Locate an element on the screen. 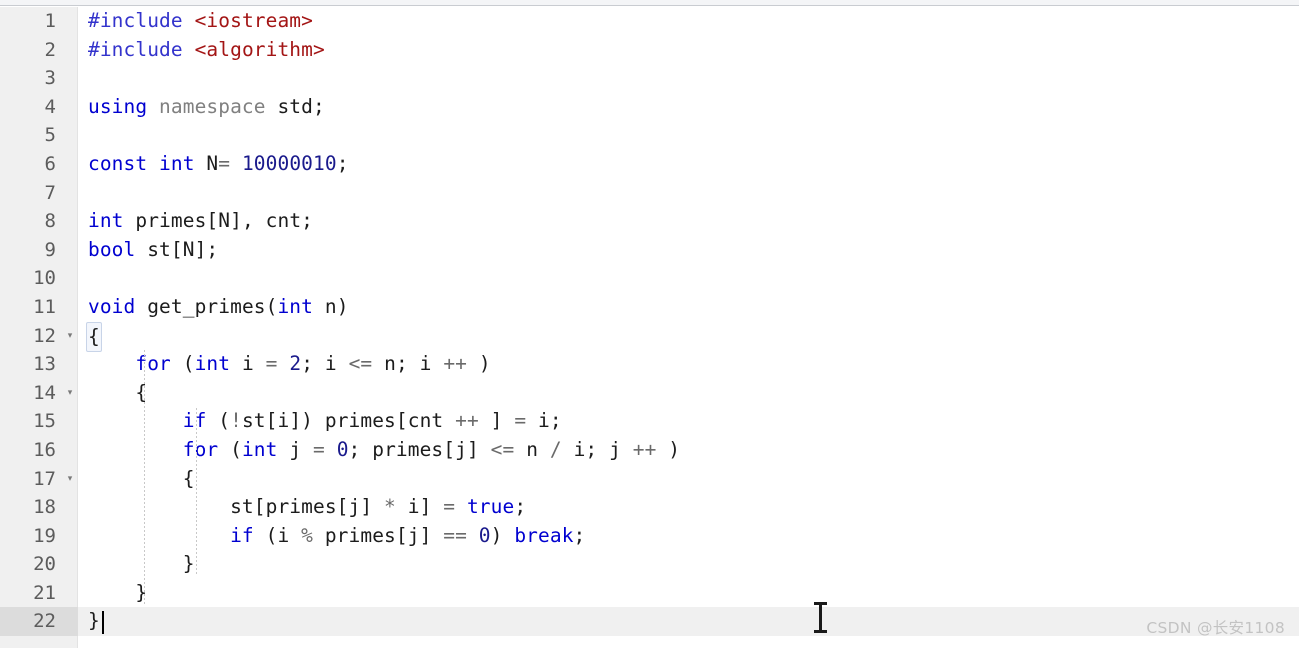  code-token: ! is located at coordinates (236, 421).